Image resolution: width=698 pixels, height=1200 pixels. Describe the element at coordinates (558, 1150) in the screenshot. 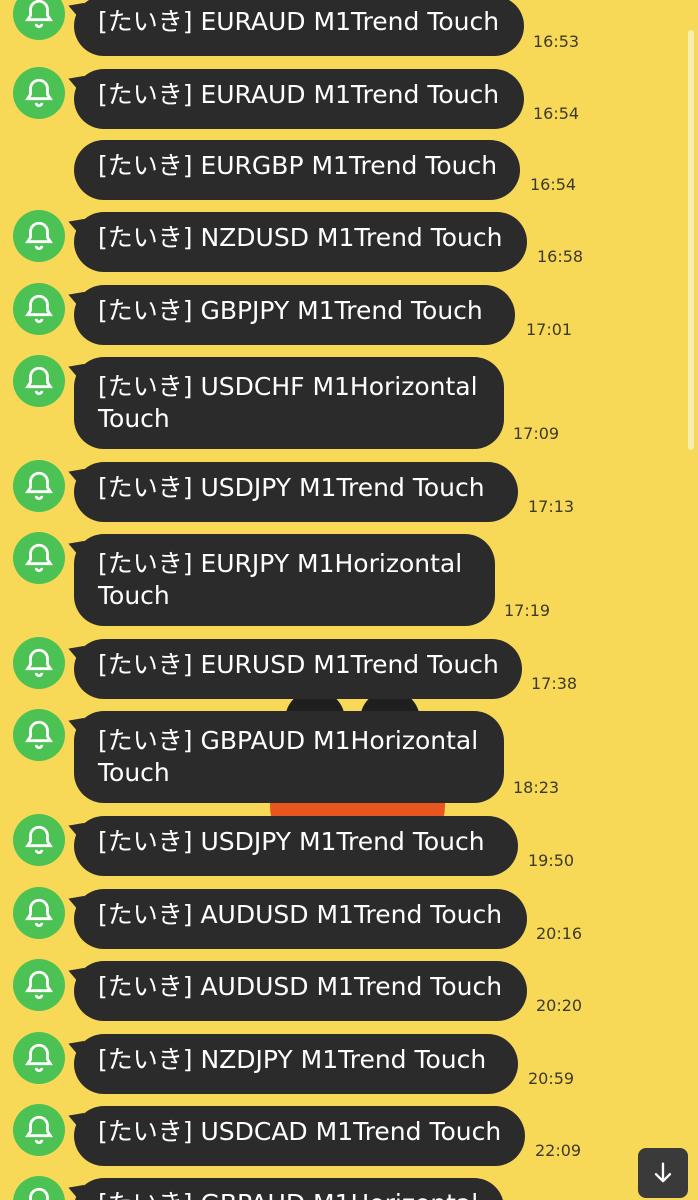

I see `message-time: 22:09` at that location.